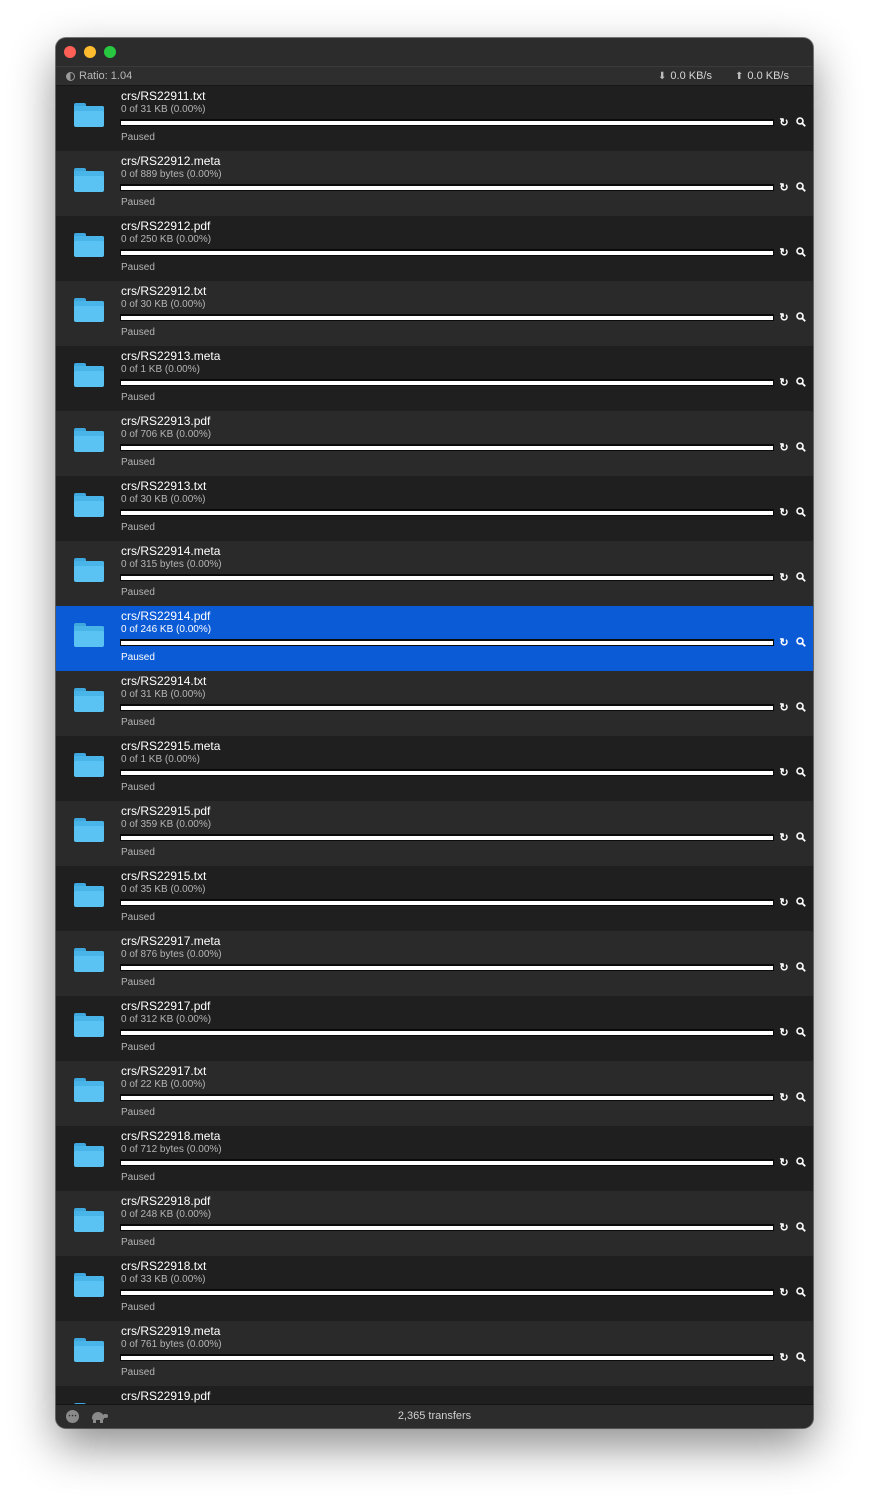  Describe the element at coordinates (434, 508) in the screenshot. I see `transfer-row: crs/RS22913.txt 0 of 30 KB (0.00%) ↻ Paused` at that location.